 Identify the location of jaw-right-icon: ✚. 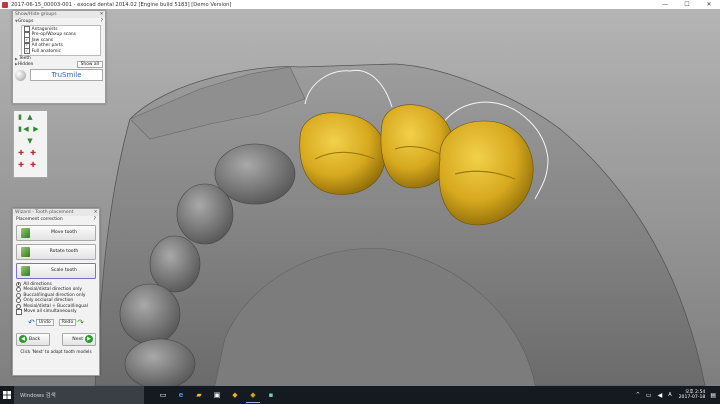
(33, 165).